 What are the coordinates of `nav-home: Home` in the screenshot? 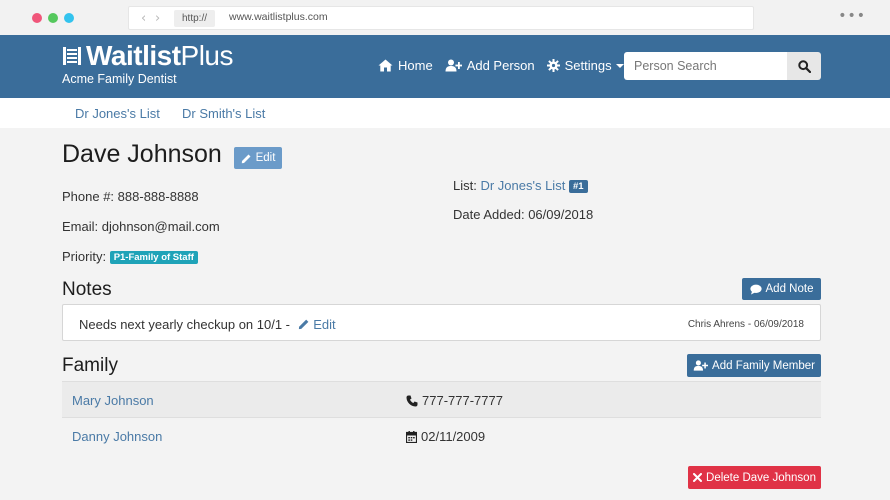 It's located at (405, 65).